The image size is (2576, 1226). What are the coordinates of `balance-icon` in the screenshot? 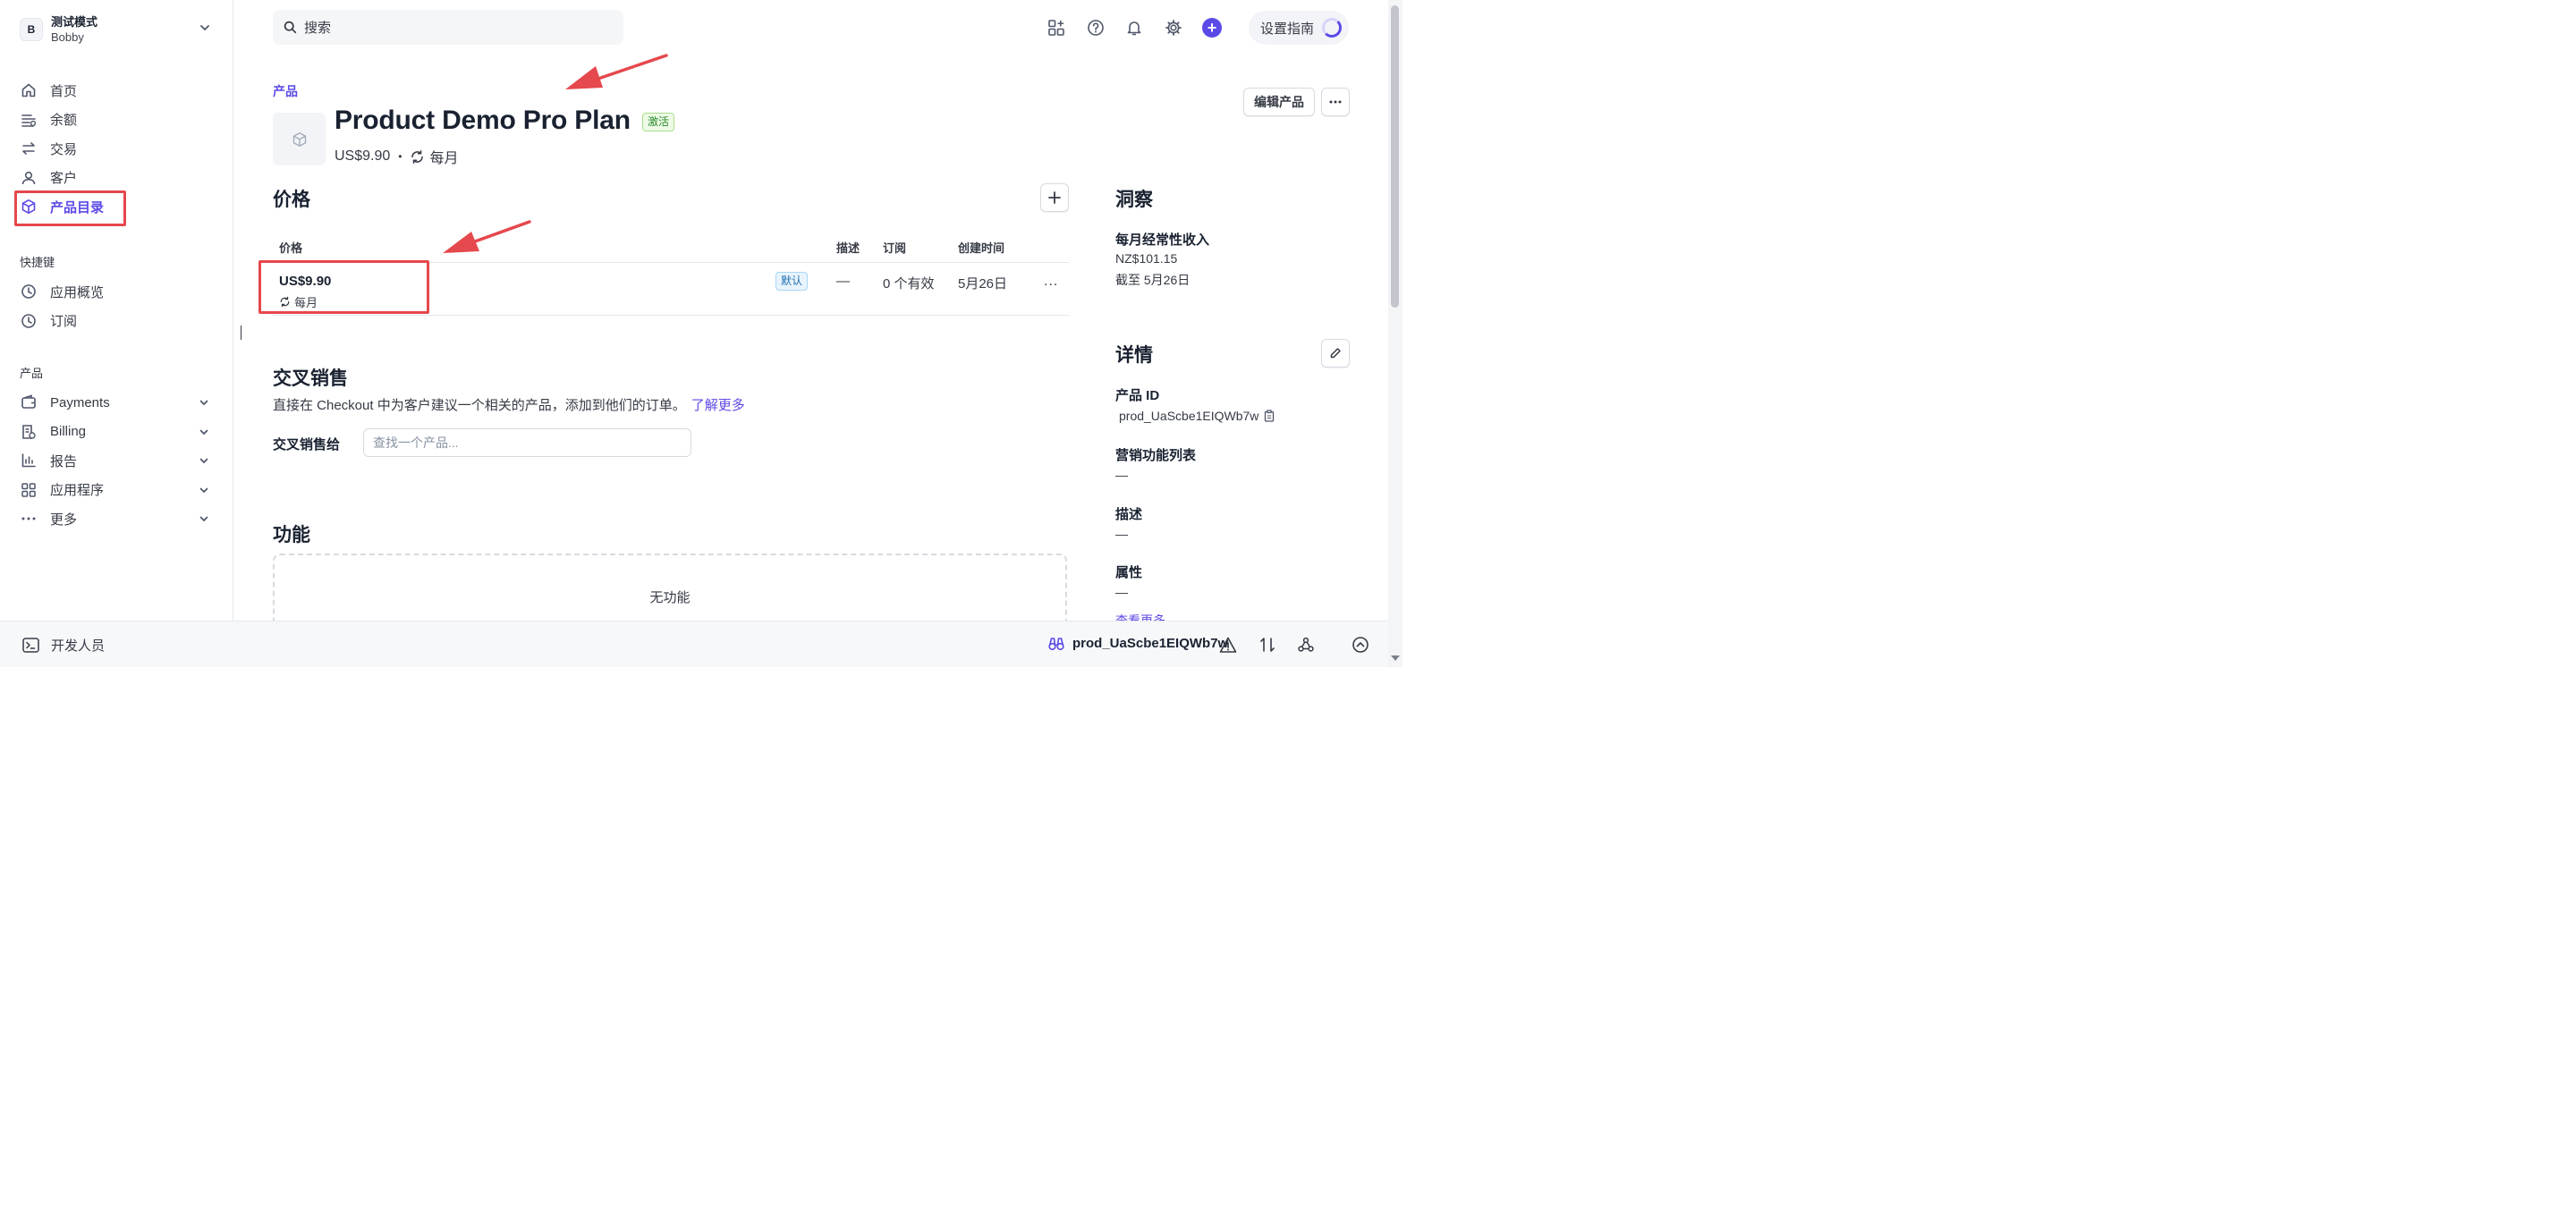 It's located at (29, 120).